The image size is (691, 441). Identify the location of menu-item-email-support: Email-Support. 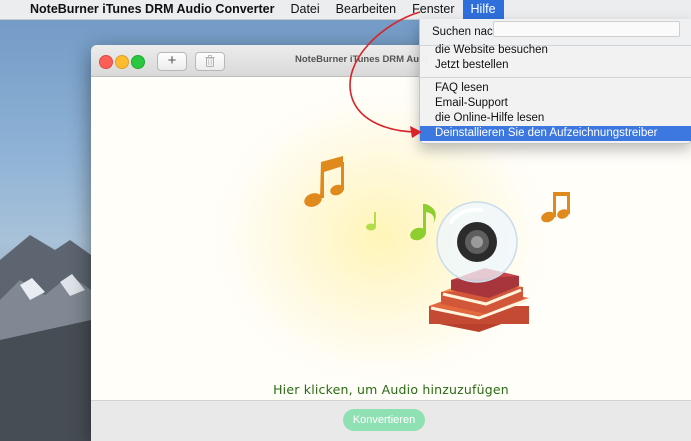
(555, 103).